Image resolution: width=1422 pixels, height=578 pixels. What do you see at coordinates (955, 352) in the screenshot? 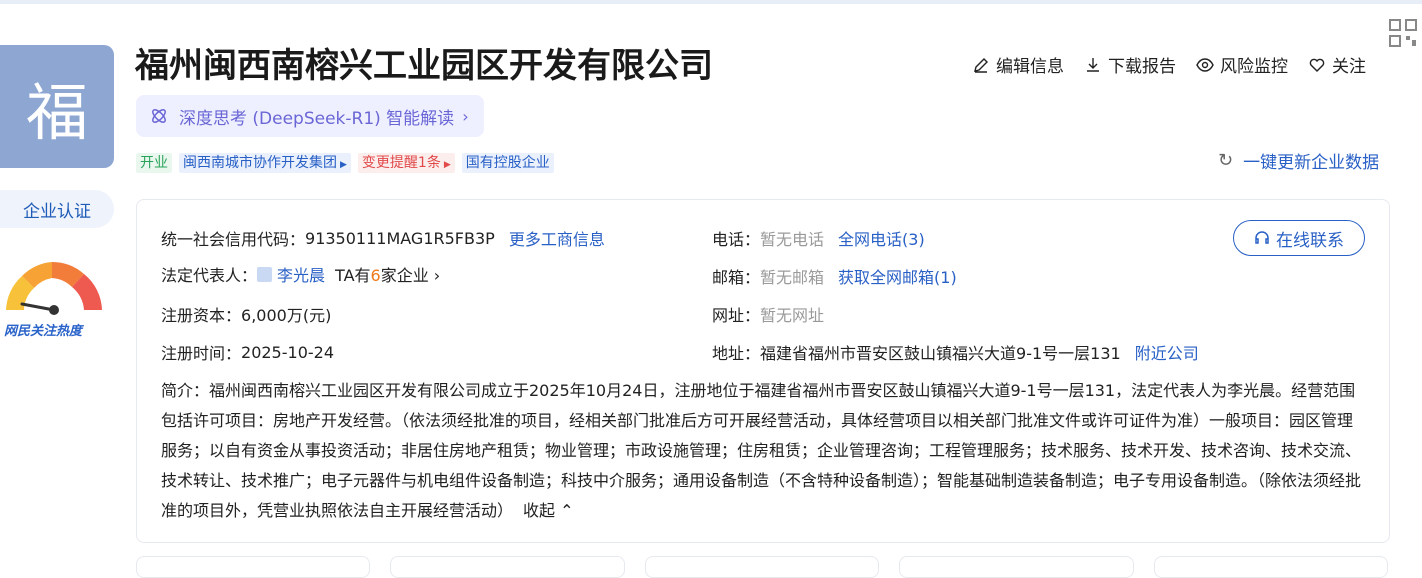
I see `address-row: 地址： 福建省福州市晋安区鼓山镇福兴大道9-1号一层131 附近公司` at bounding box center [955, 352].